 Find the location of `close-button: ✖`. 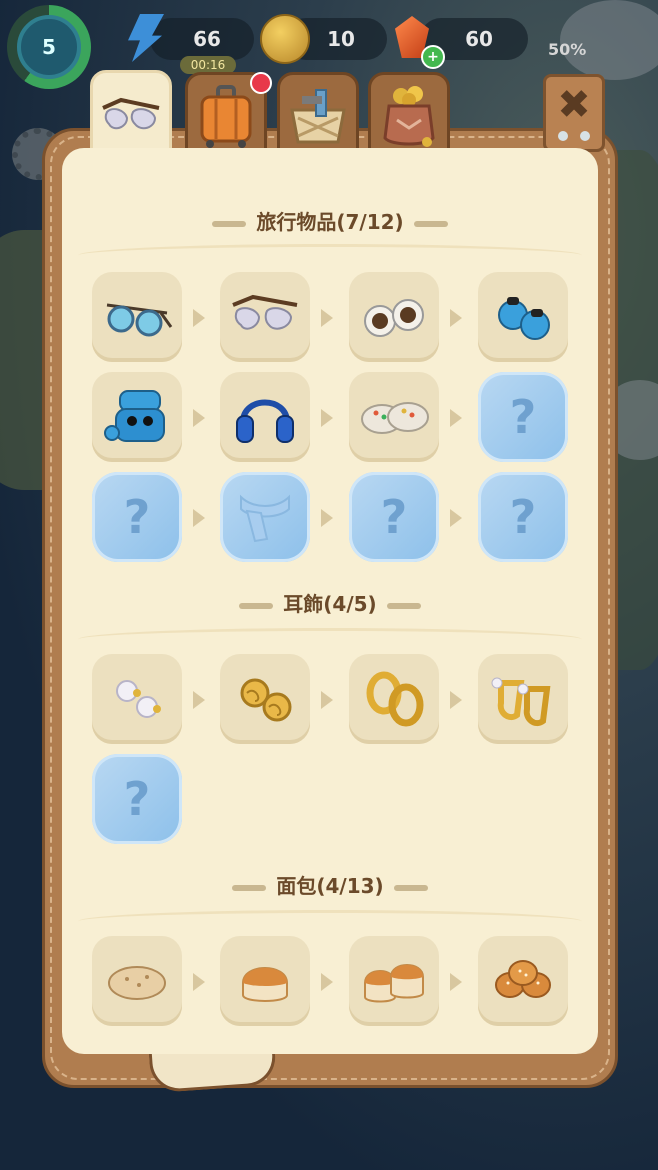

close-button: ✖ is located at coordinates (574, 113).